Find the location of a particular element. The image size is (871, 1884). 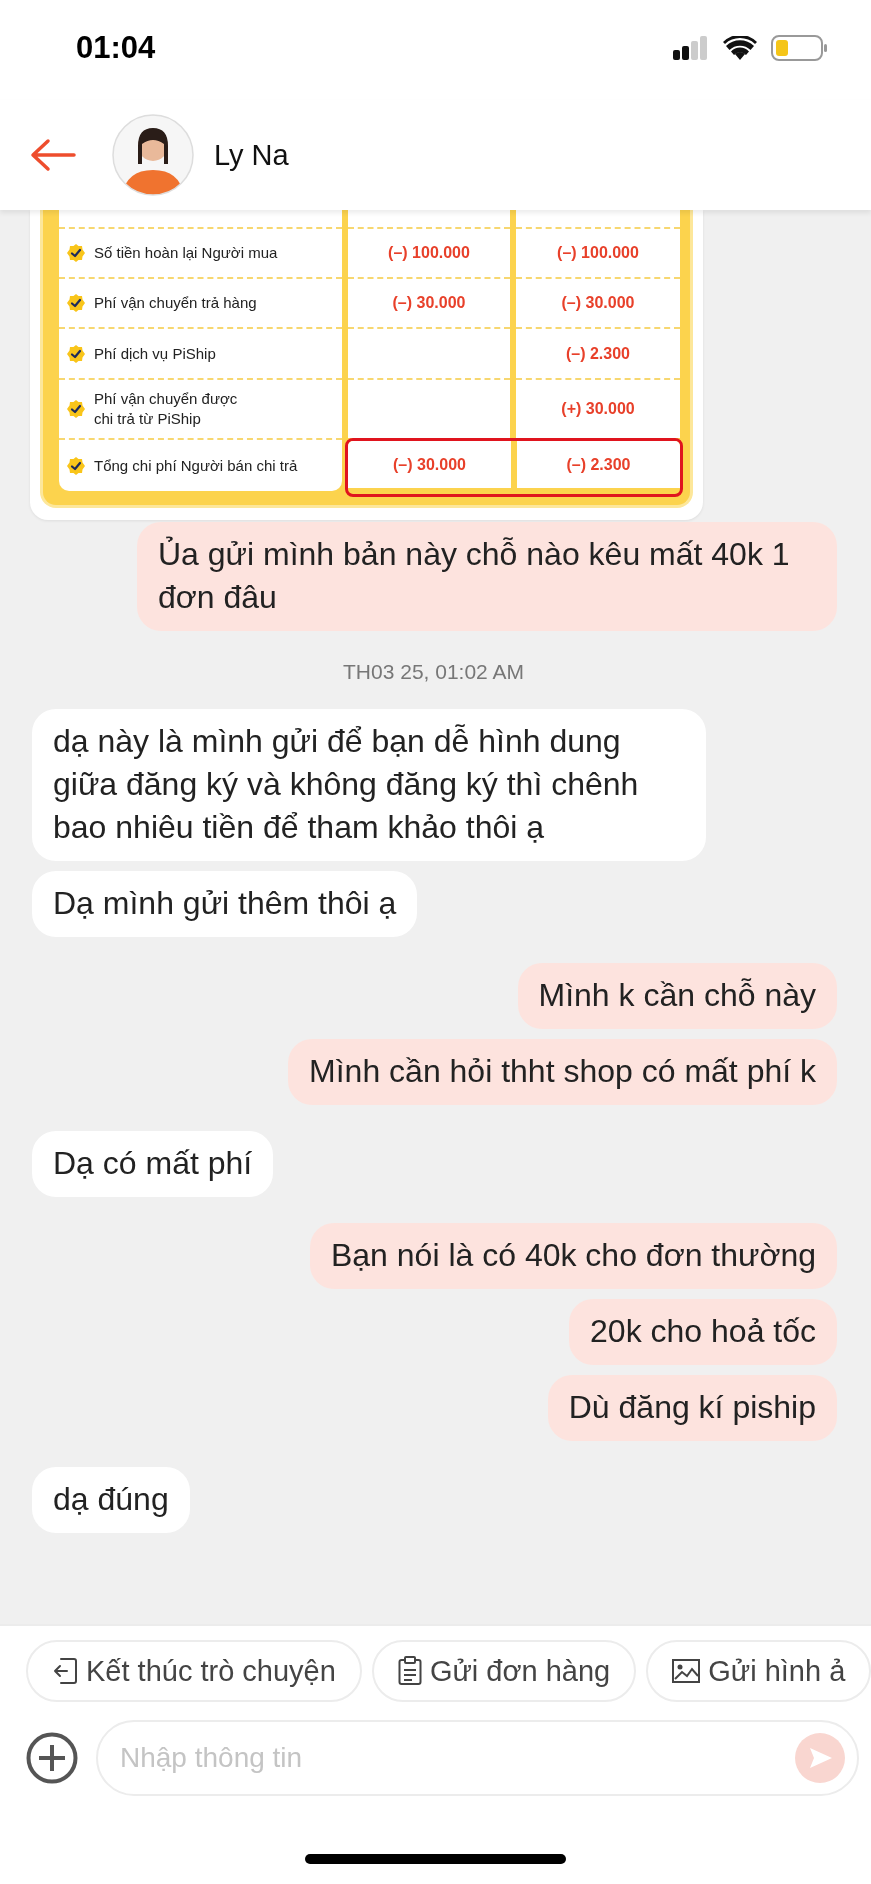

clipboard-icon is located at coordinates (409, 1671).